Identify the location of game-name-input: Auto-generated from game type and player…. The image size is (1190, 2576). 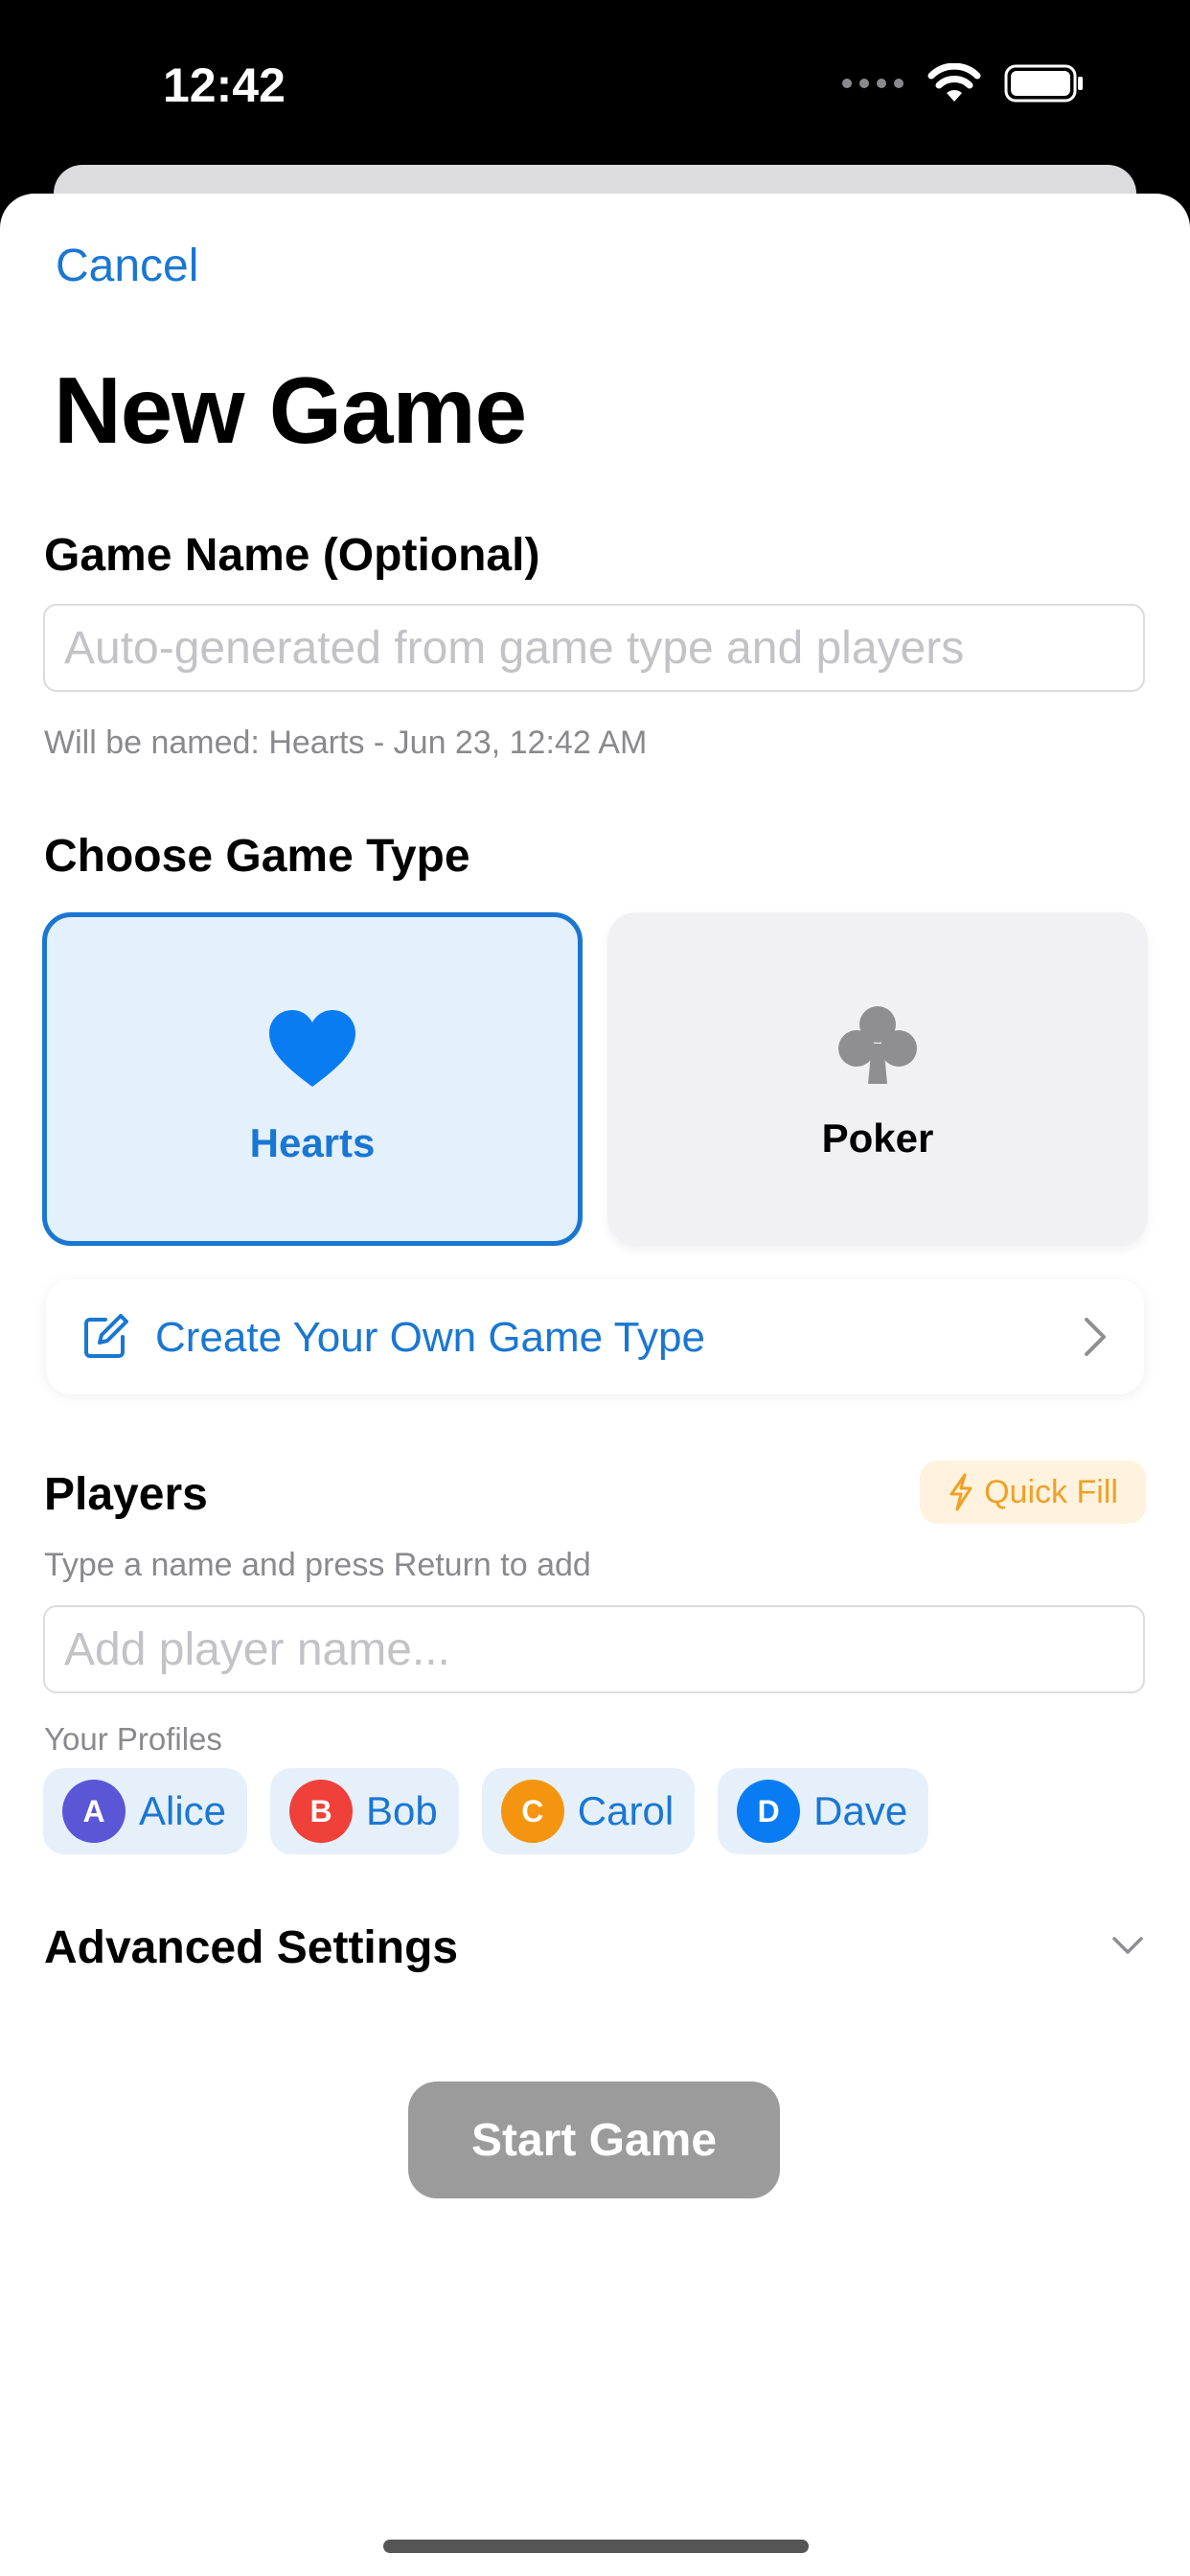
(594, 648).